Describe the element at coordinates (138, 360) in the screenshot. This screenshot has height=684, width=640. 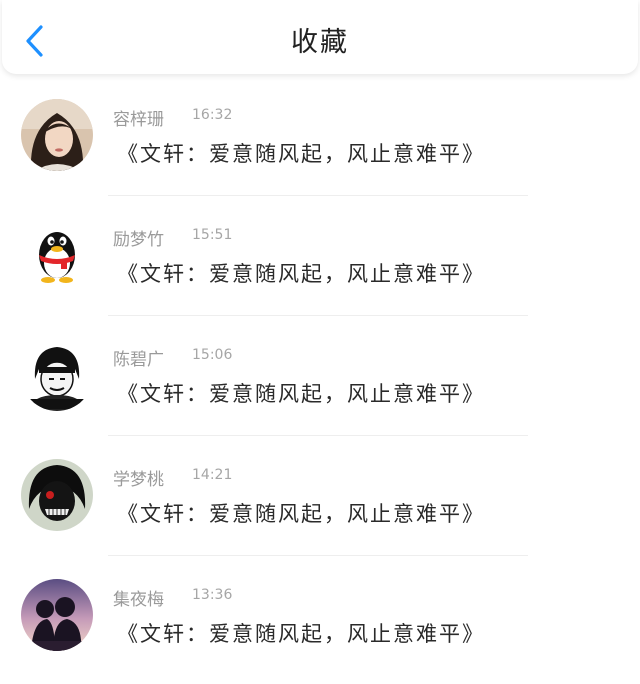
I see `sender-name: 陈碧广` at that location.